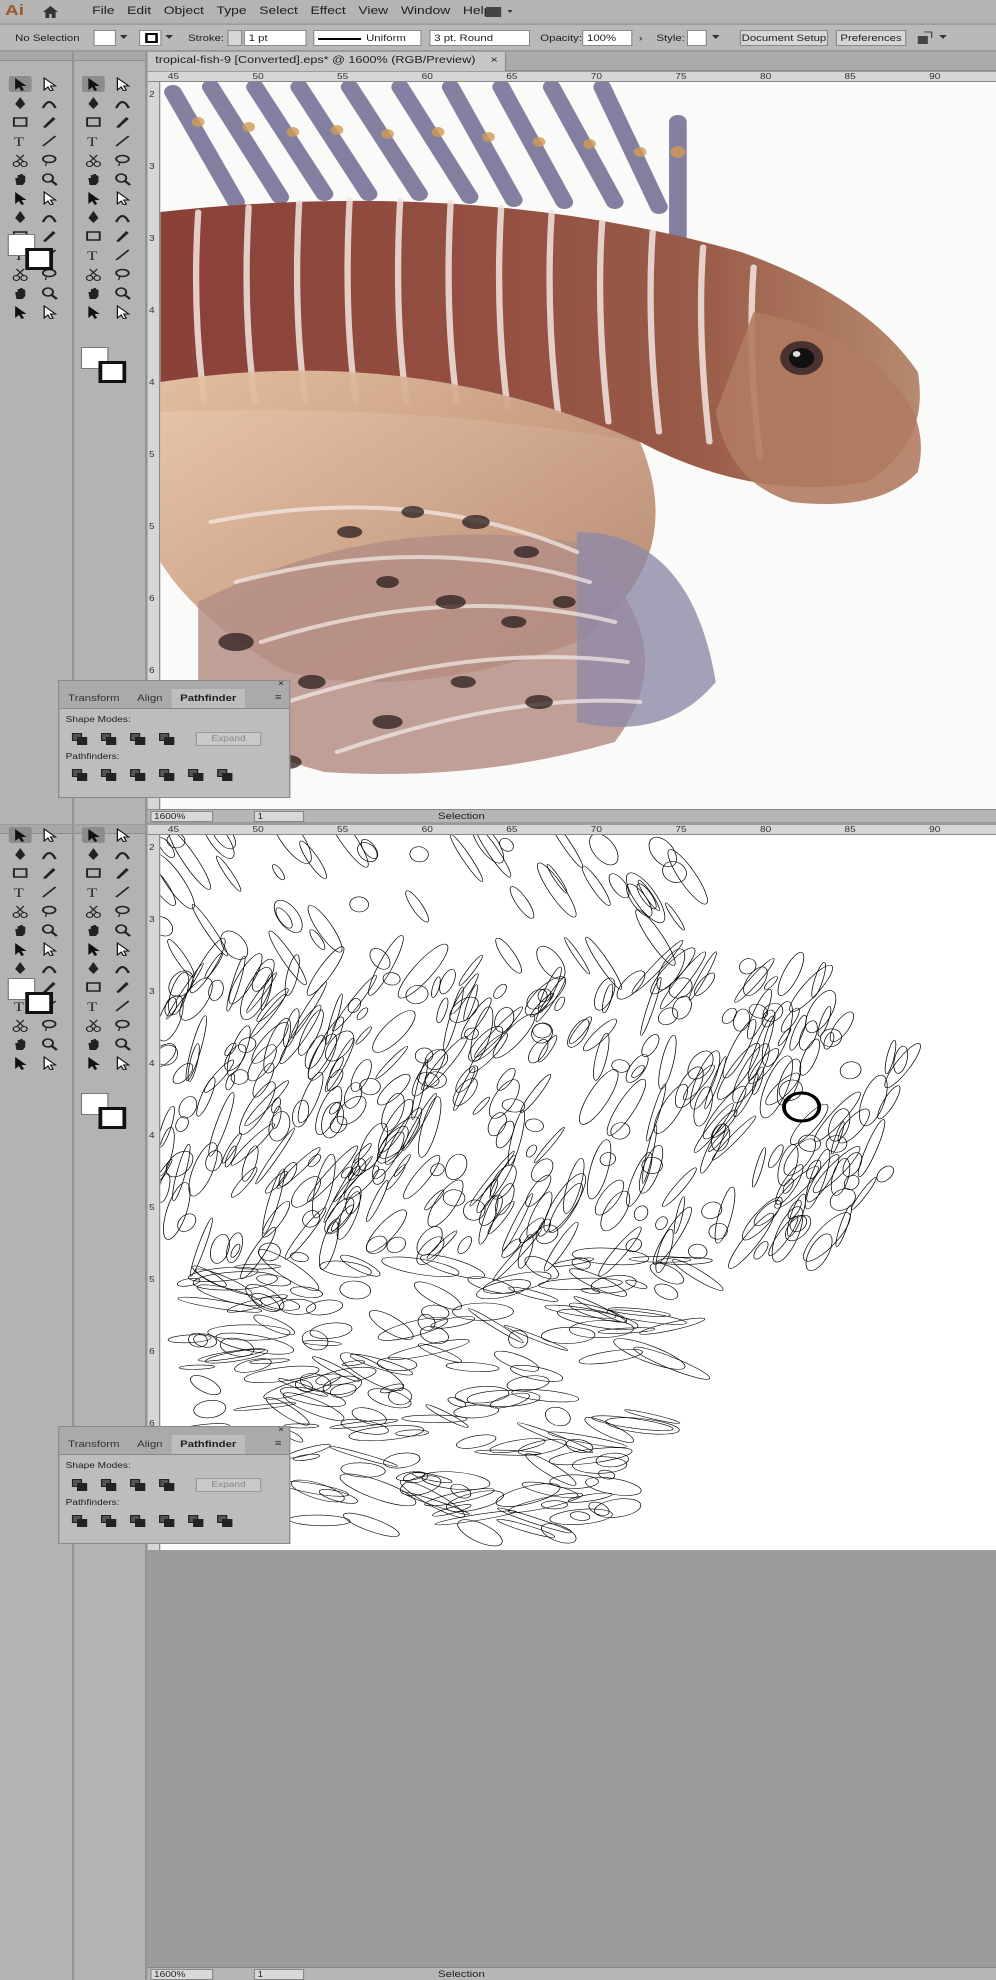 This screenshot has width=996, height=1980. What do you see at coordinates (208, 1444) in the screenshot?
I see `tab-pathfinder-2: Pathfinder` at bounding box center [208, 1444].